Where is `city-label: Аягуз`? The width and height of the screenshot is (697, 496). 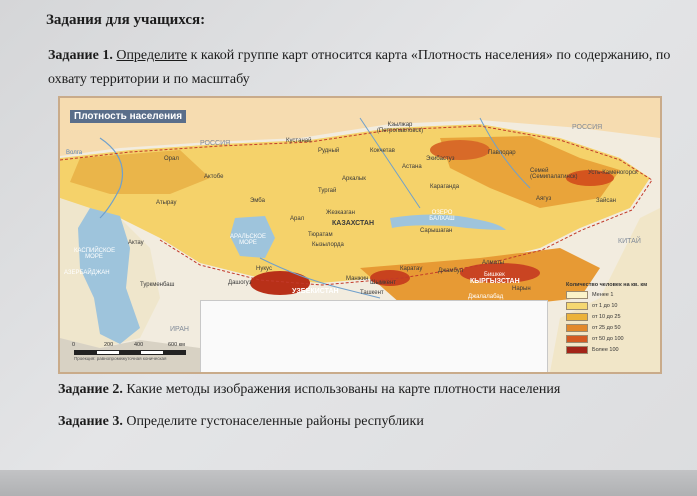 city-label: Аягуз is located at coordinates (544, 199).